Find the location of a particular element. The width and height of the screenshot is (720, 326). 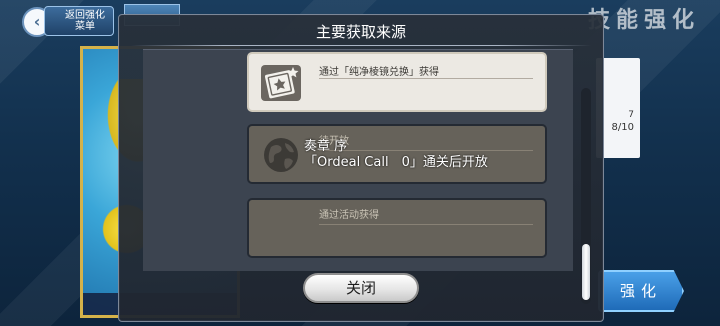

close-button: 关闭 is located at coordinates (361, 288).